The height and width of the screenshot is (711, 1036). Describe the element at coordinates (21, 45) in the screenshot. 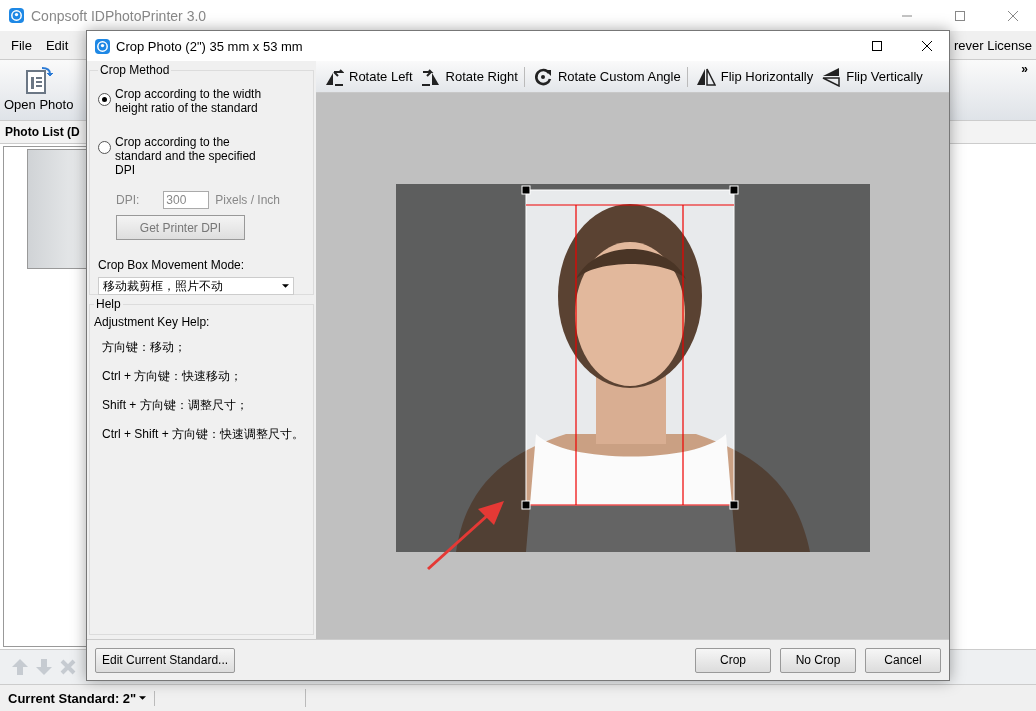

I see `menu-item: File` at that location.